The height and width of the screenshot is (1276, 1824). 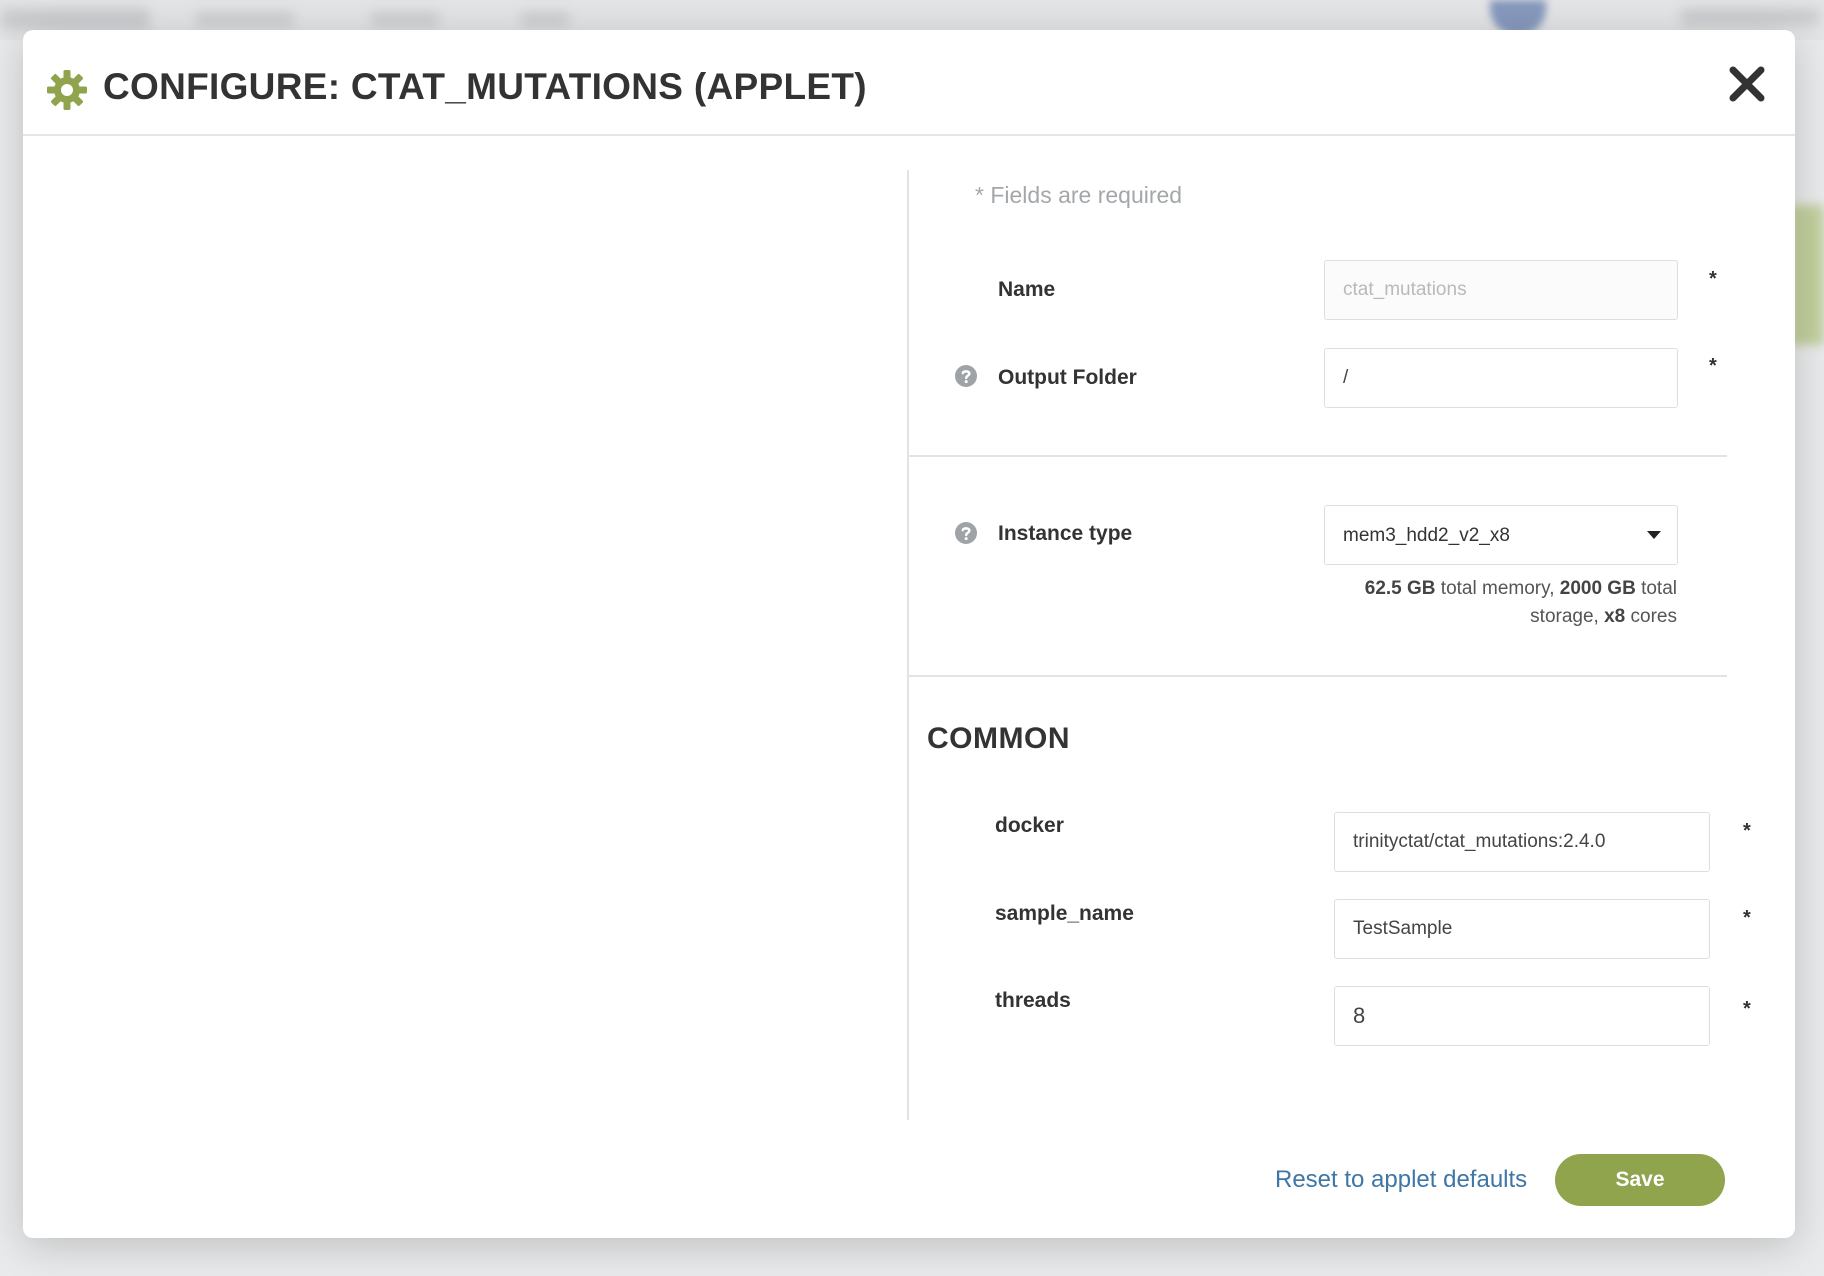 What do you see at coordinates (1029, 825) in the screenshot?
I see `docker-label: docker` at bounding box center [1029, 825].